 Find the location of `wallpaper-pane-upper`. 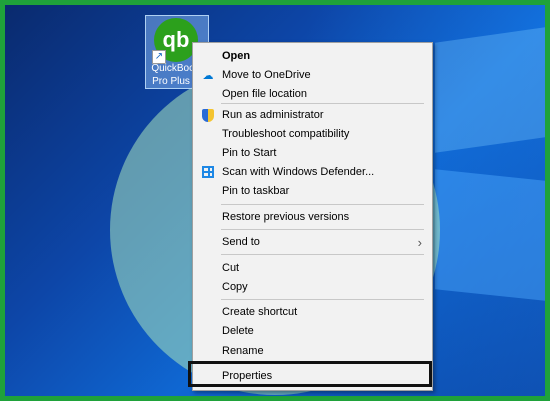

wallpaper-pane-upper is located at coordinates (490, 90).